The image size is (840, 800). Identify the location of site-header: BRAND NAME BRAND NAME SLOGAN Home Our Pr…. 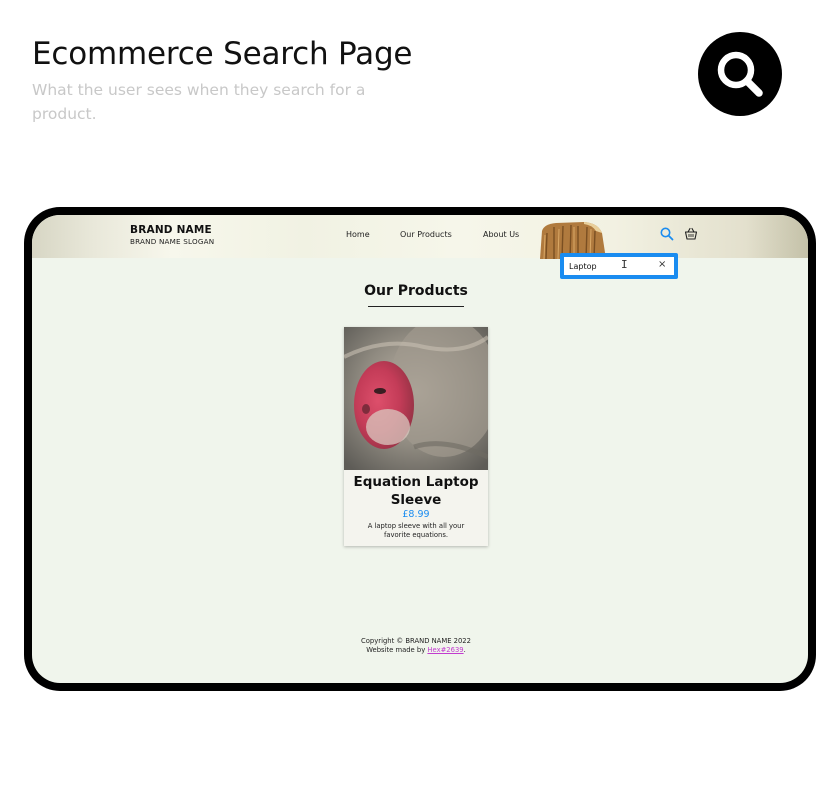
(420, 237).